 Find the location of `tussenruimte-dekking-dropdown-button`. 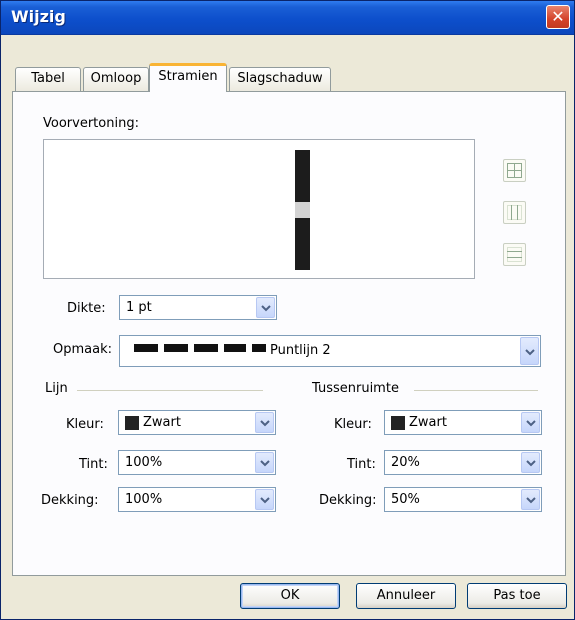

tussenruimte-dekking-dropdown-button is located at coordinates (530, 499).